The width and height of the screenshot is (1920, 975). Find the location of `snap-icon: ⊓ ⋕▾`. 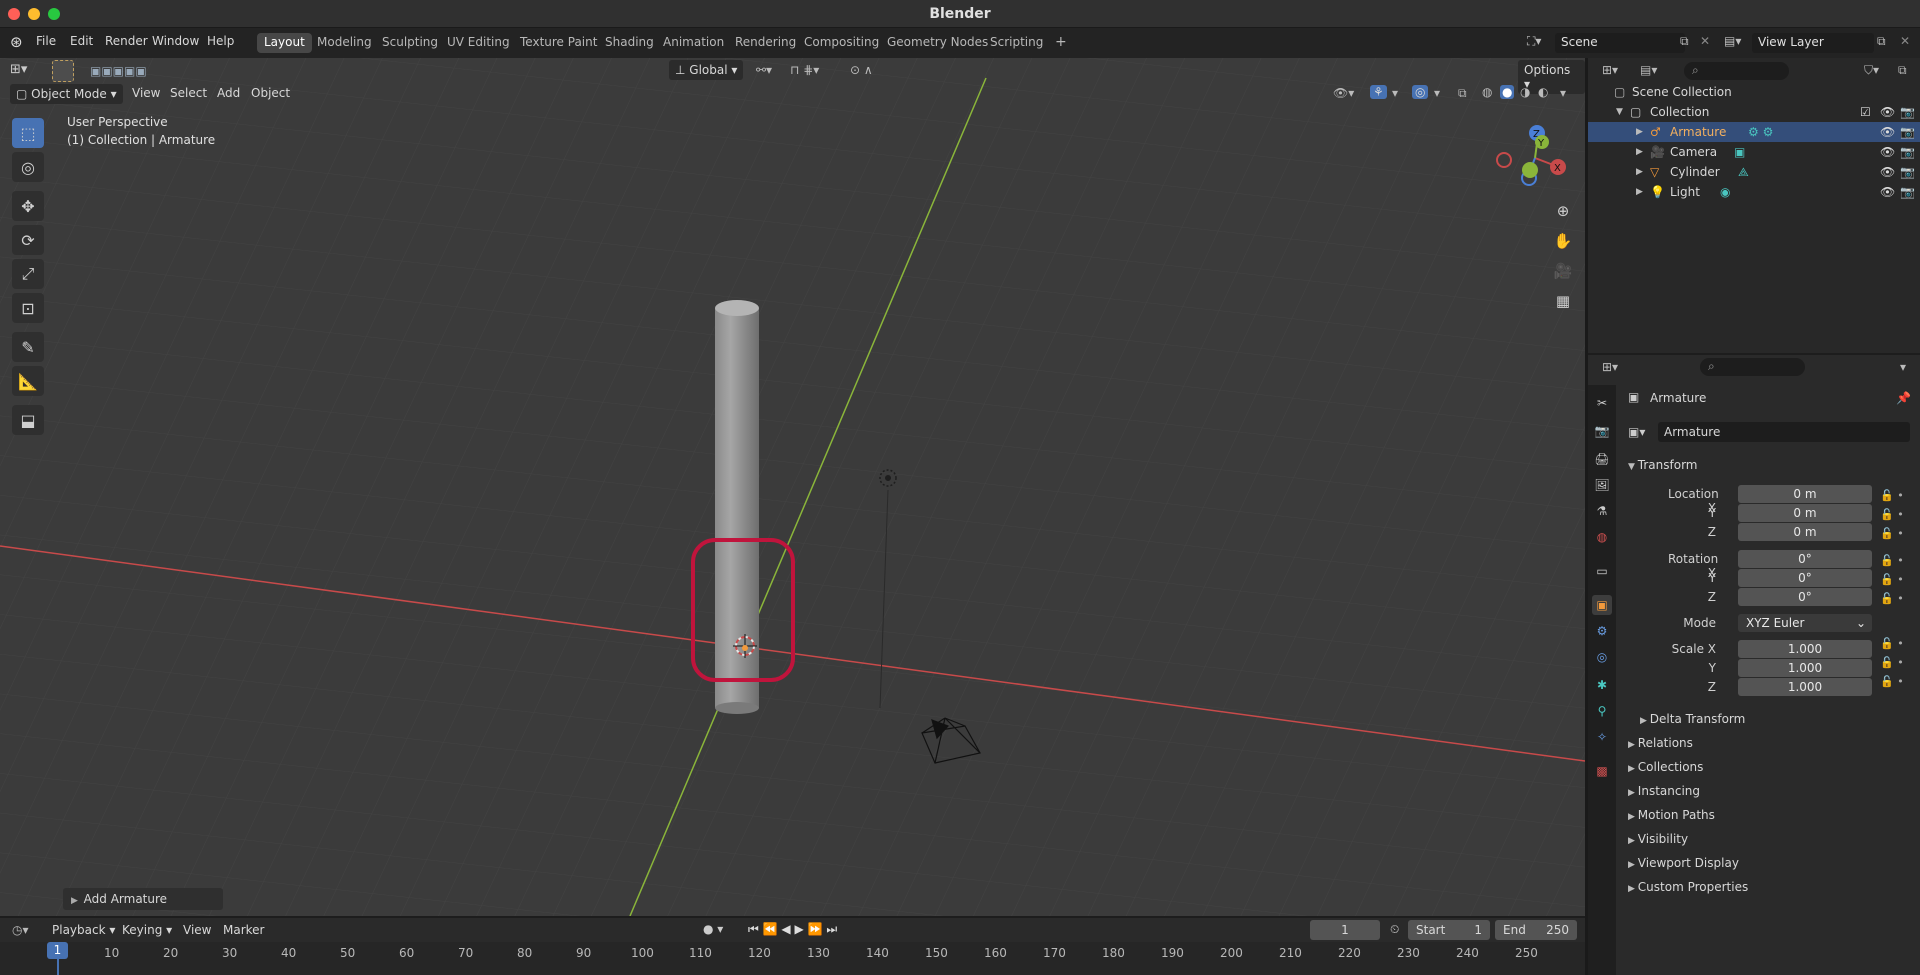

snap-icon: ⊓ ⋕▾ is located at coordinates (804, 70).